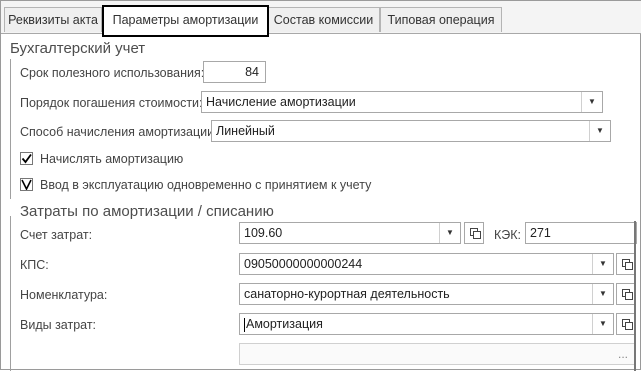 This screenshot has width=641, height=371. What do you see at coordinates (347, 294) in the screenshot?
I see `nomenclature-value: санаторно-курортная деятельность` at bounding box center [347, 294].